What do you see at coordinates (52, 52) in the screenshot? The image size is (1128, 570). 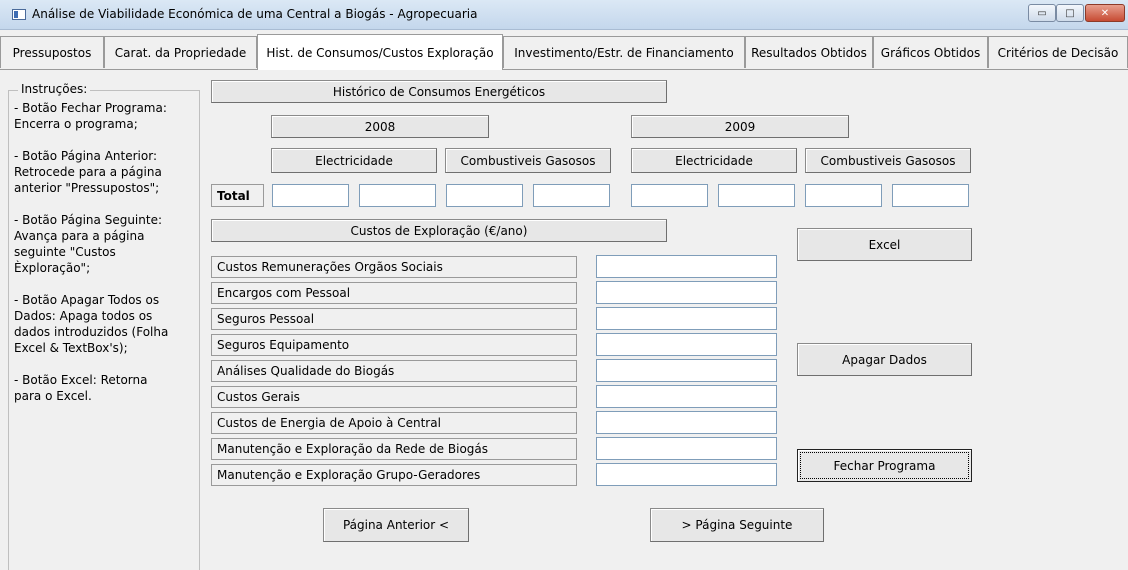 I see `tab-pressupostos: Pressupostos` at bounding box center [52, 52].